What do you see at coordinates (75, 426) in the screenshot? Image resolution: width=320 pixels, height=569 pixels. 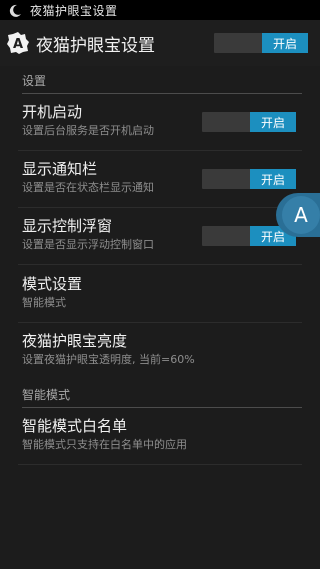 I see `setting-title: 智能模式白名单` at bounding box center [75, 426].